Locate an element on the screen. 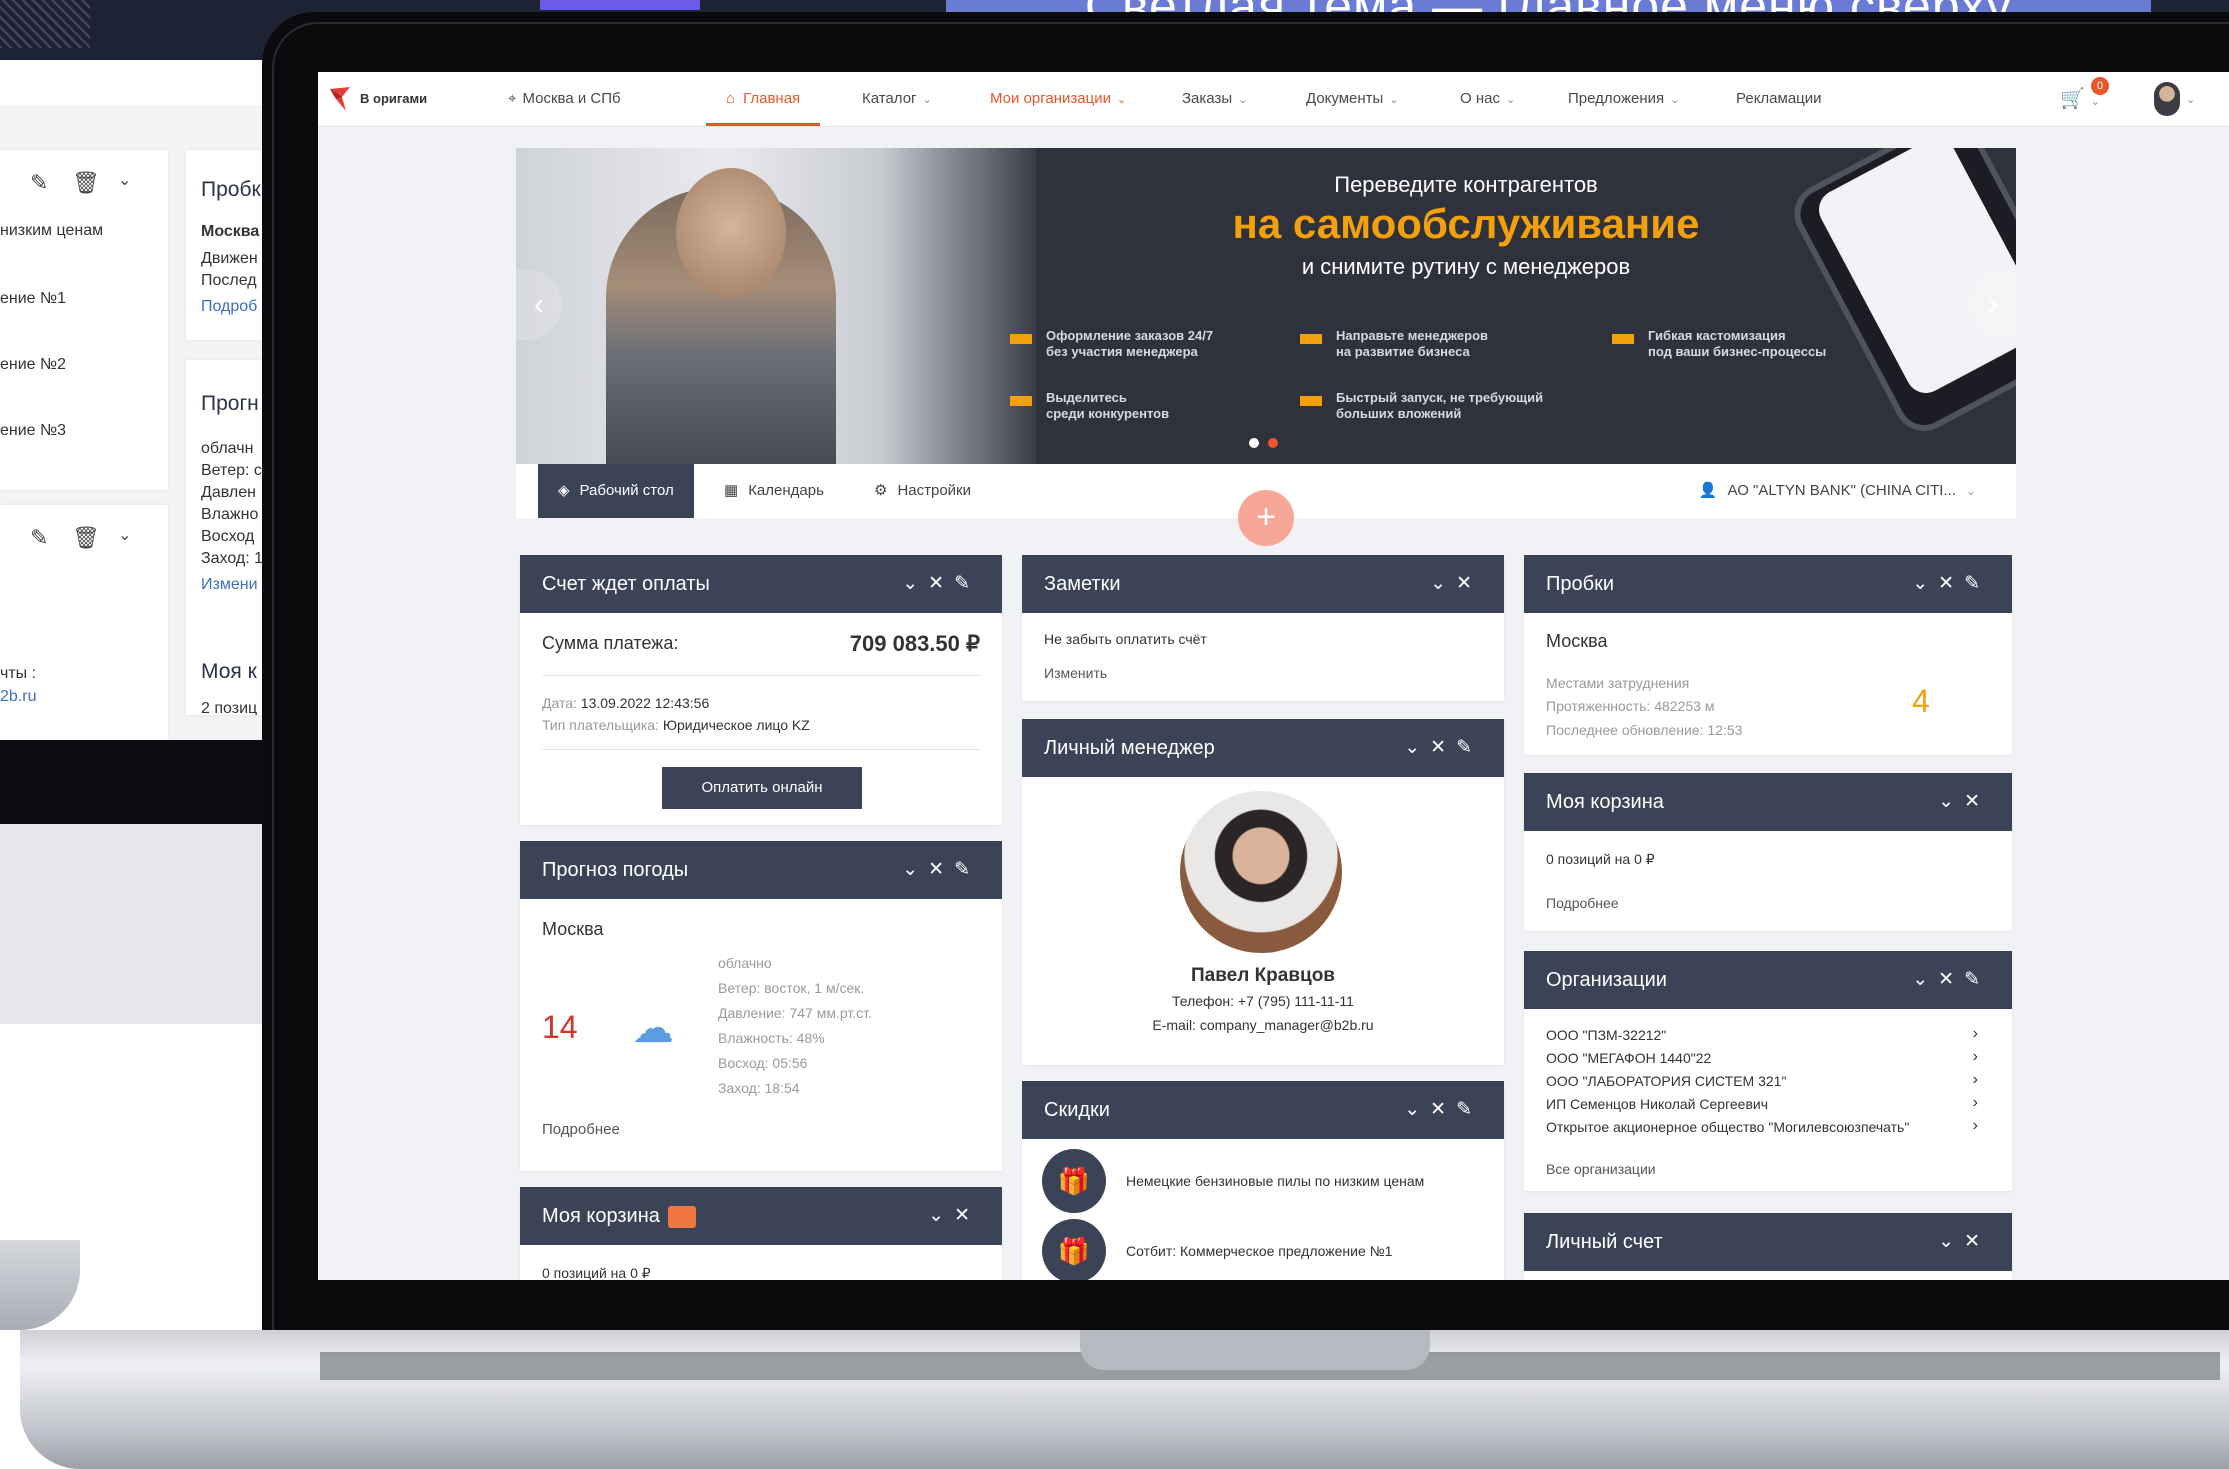  discount-item: Сотбит: Коммерческое предложение №1 is located at coordinates (1259, 1251).